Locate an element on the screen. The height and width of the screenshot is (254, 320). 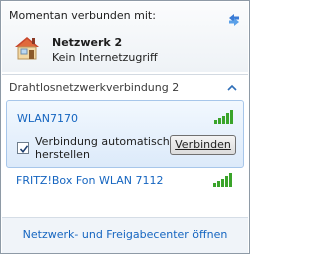
checkmark-icon is located at coordinates (24, 149).